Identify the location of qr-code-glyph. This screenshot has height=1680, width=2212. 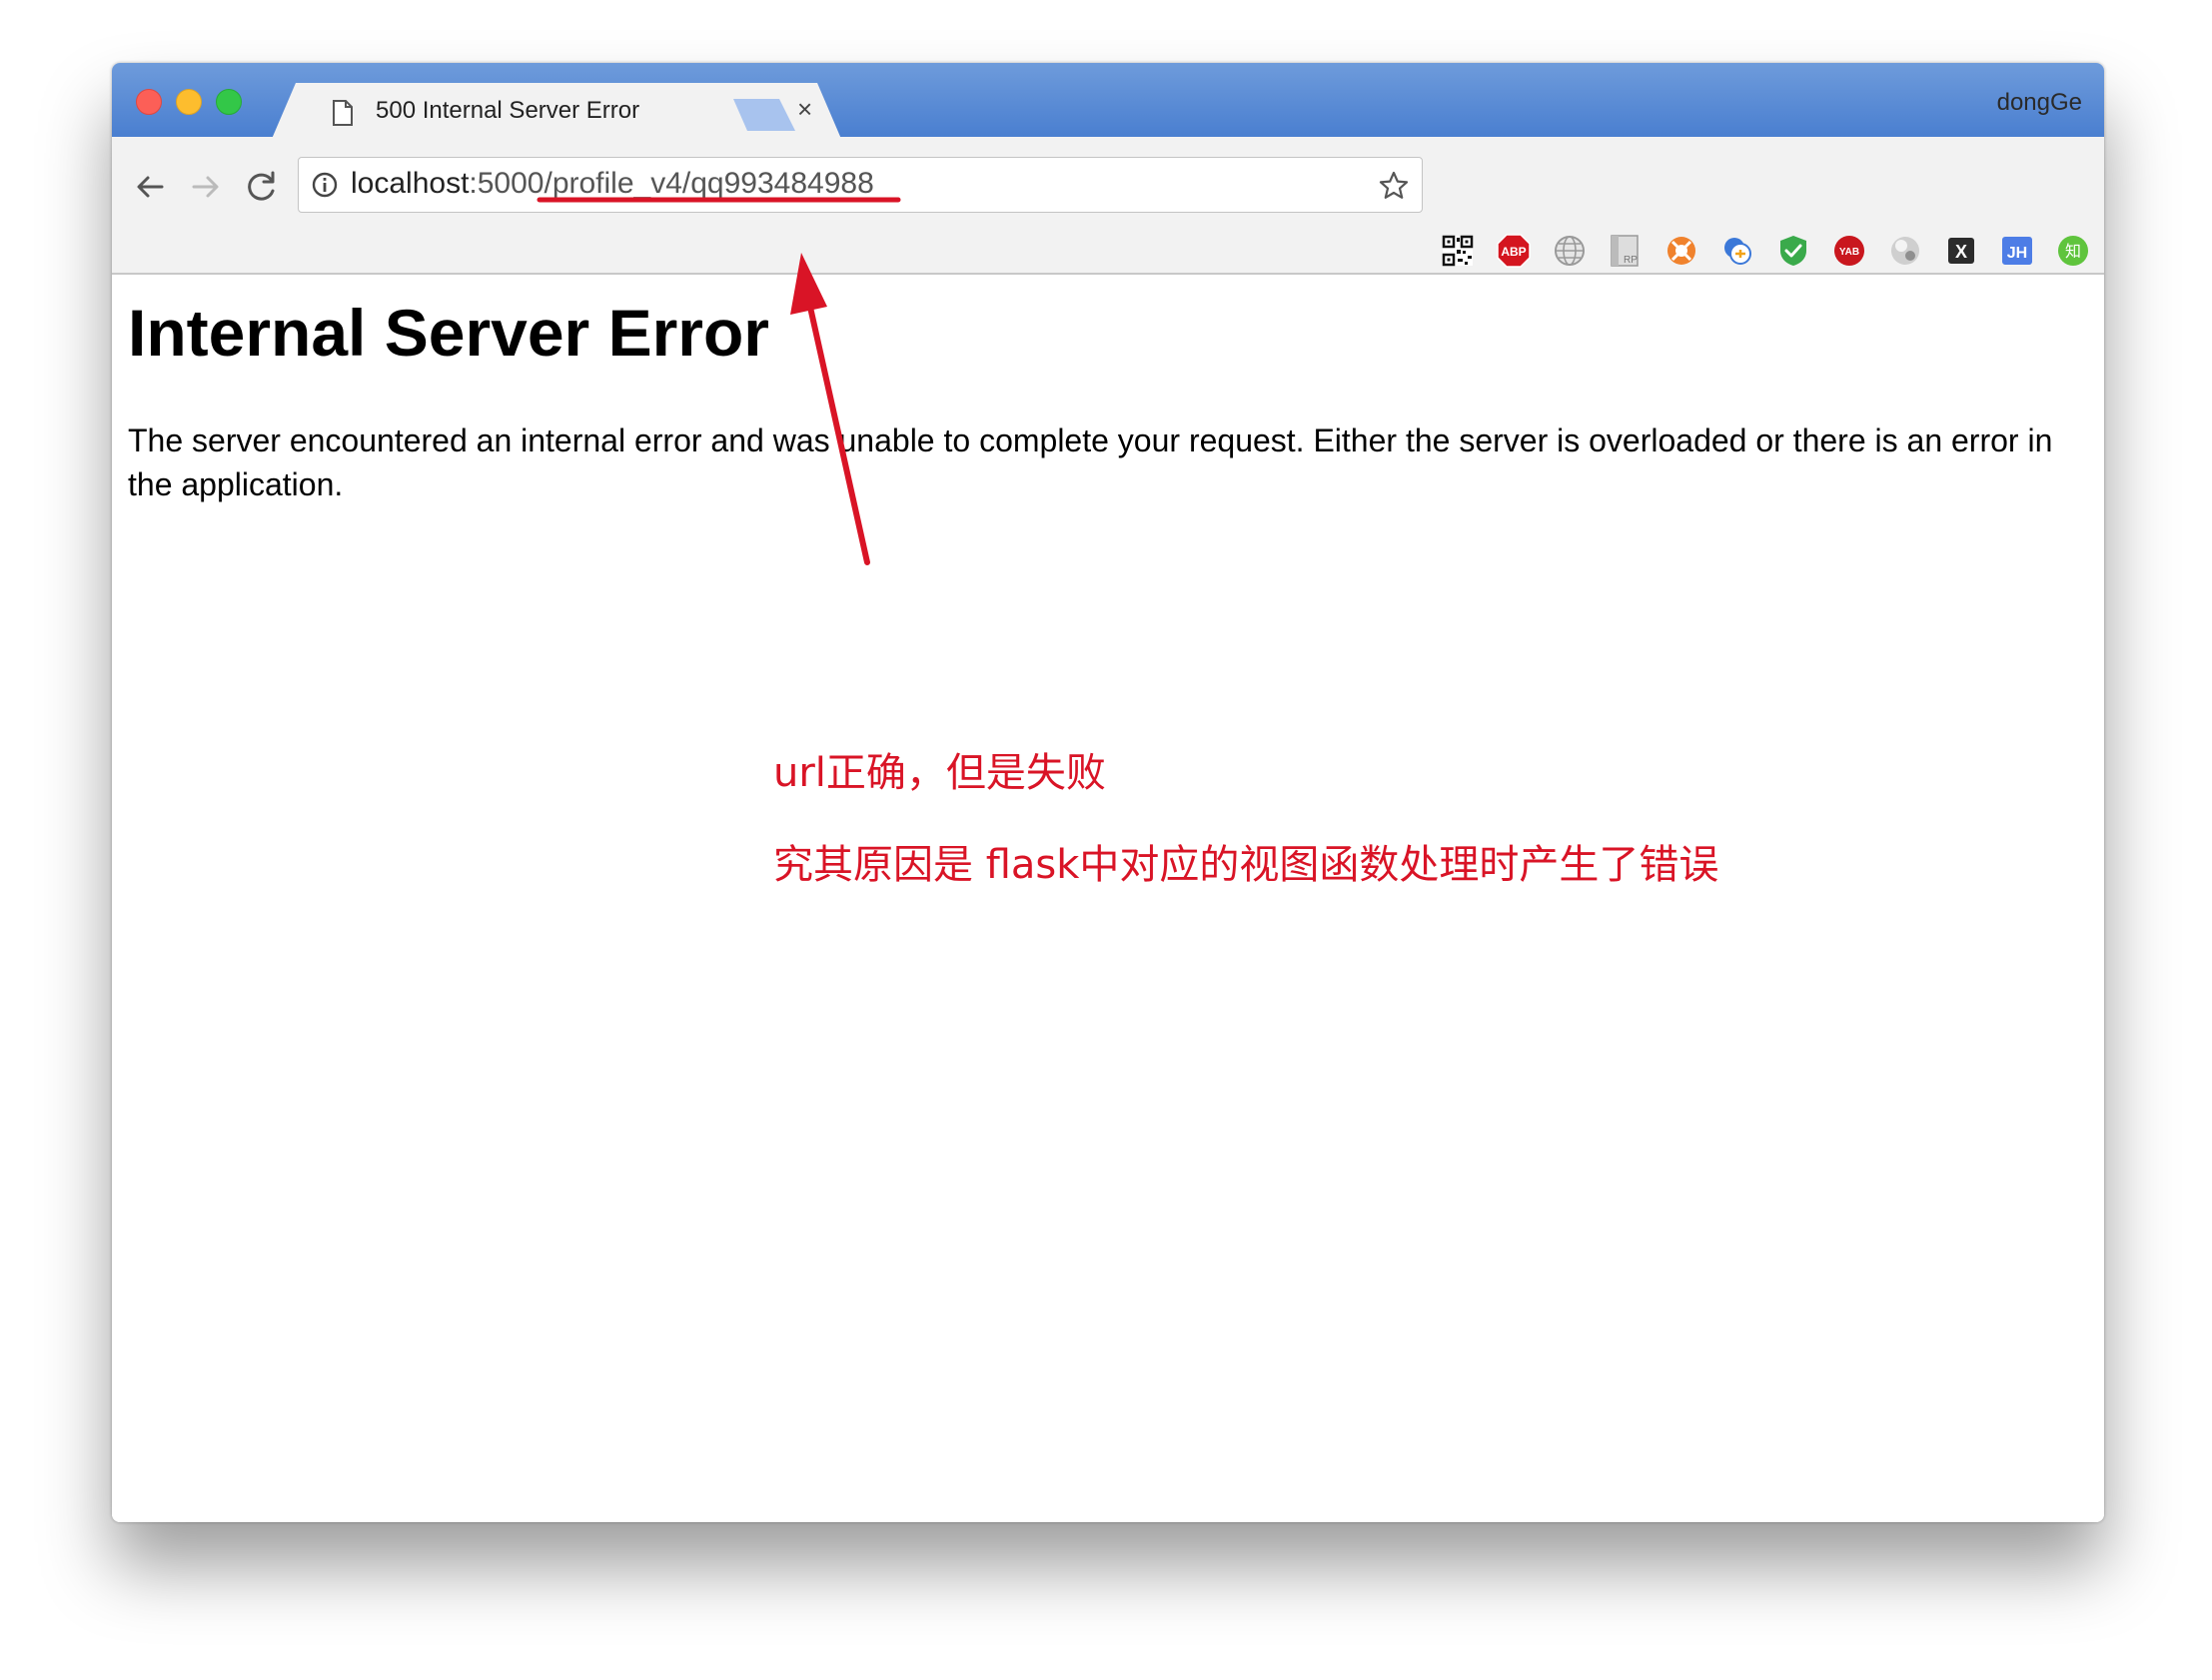
(1458, 251).